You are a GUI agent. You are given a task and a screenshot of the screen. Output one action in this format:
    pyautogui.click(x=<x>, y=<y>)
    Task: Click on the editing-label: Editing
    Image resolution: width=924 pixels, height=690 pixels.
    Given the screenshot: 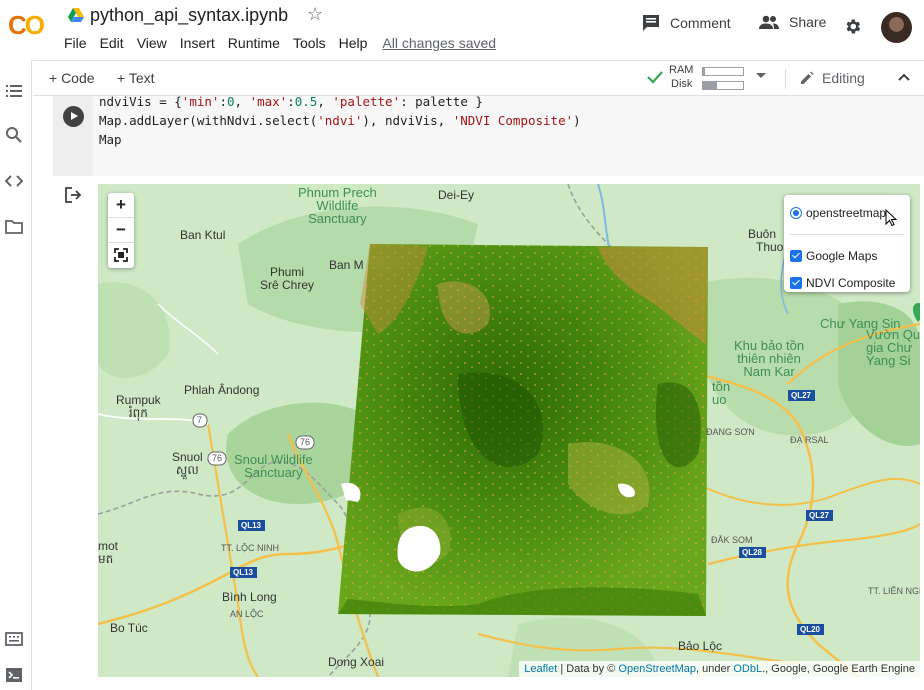 What is the action you would take?
    pyautogui.click(x=843, y=78)
    